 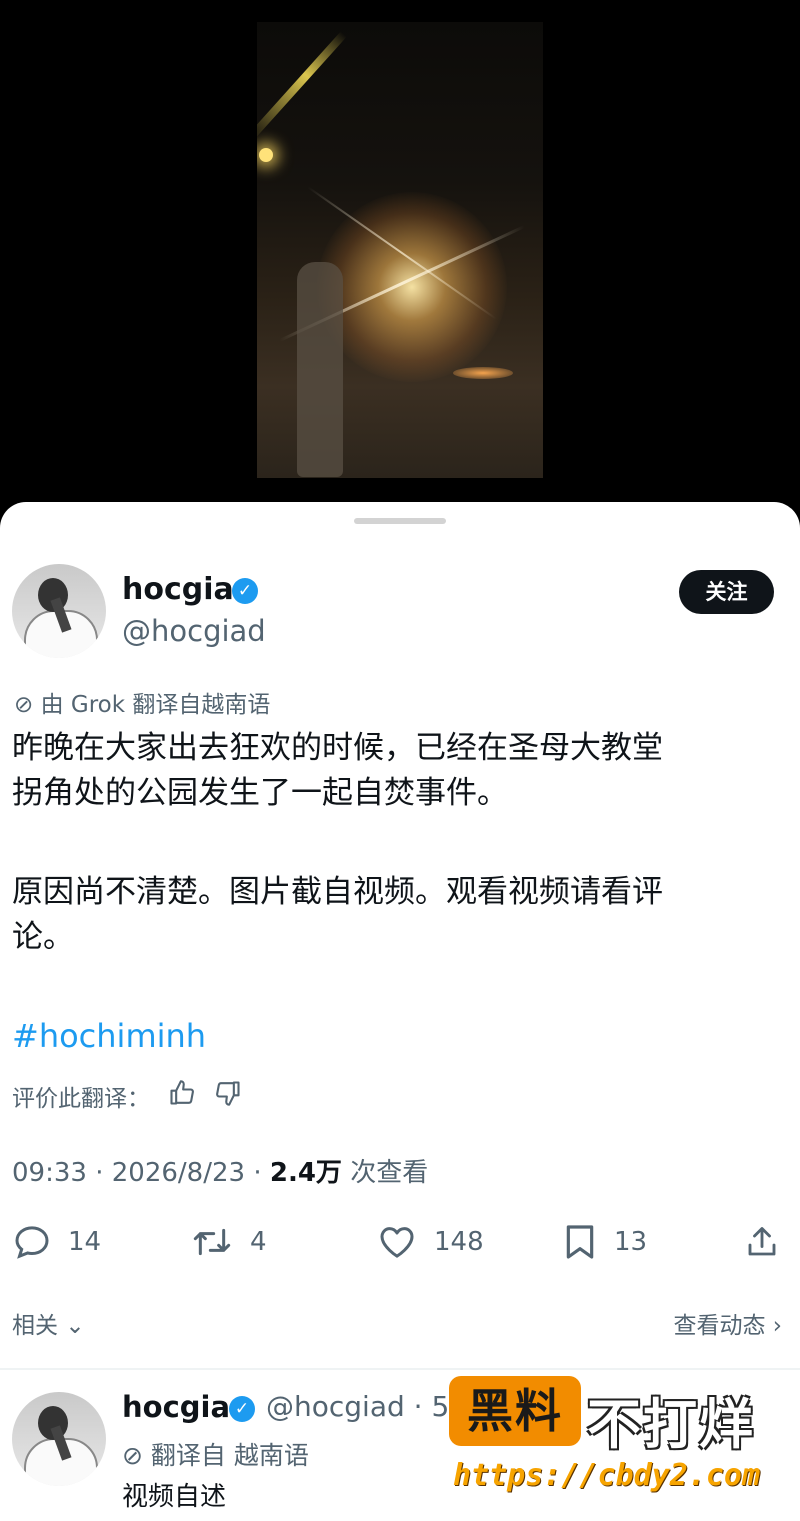 What do you see at coordinates (400, 1369) in the screenshot?
I see `divider` at bounding box center [400, 1369].